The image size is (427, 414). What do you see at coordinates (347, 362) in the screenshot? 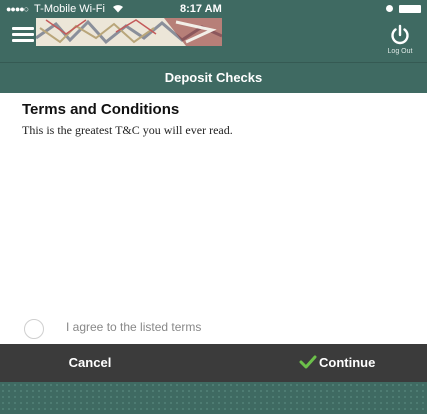
I see `continue-label: Continue` at bounding box center [347, 362].